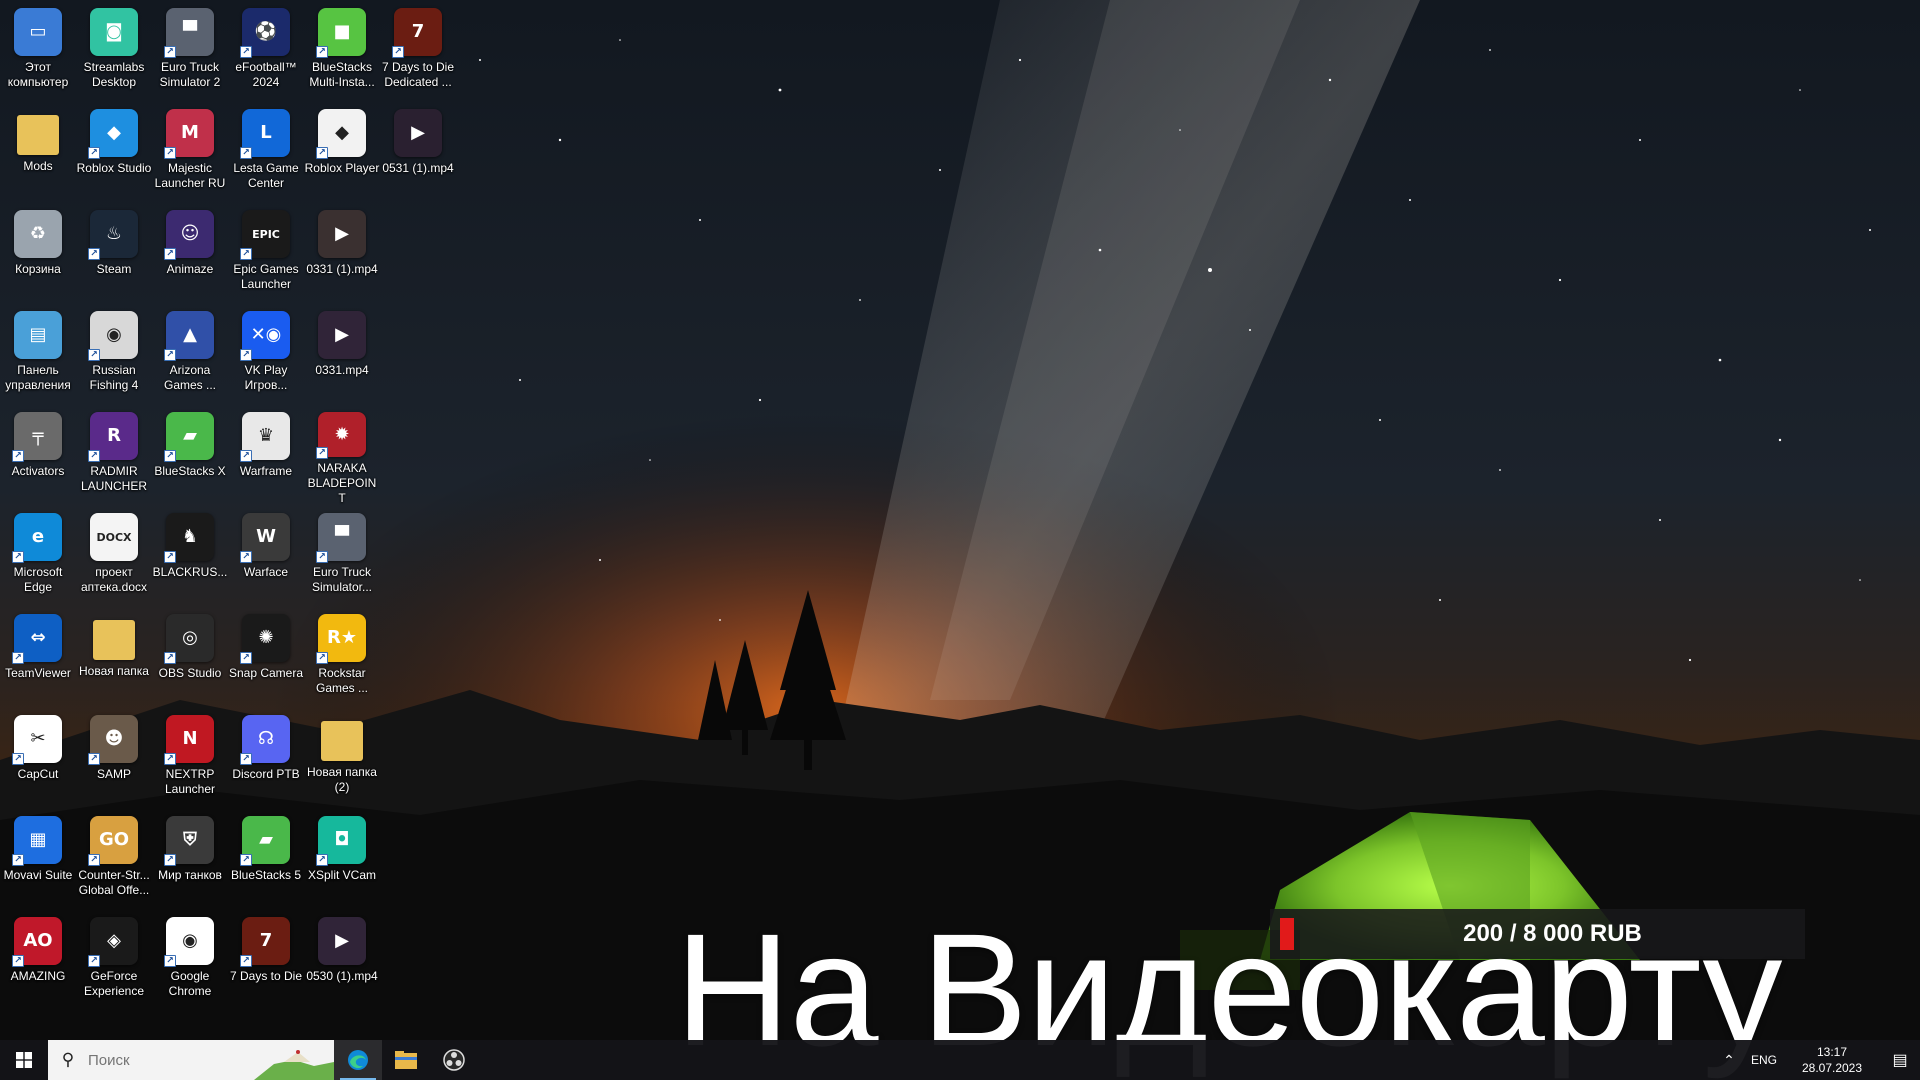 The width and height of the screenshot is (1920, 1080). What do you see at coordinates (190, 536) in the screenshot?
I see `icon-glyph: ♞` at bounding box center [190, 536].